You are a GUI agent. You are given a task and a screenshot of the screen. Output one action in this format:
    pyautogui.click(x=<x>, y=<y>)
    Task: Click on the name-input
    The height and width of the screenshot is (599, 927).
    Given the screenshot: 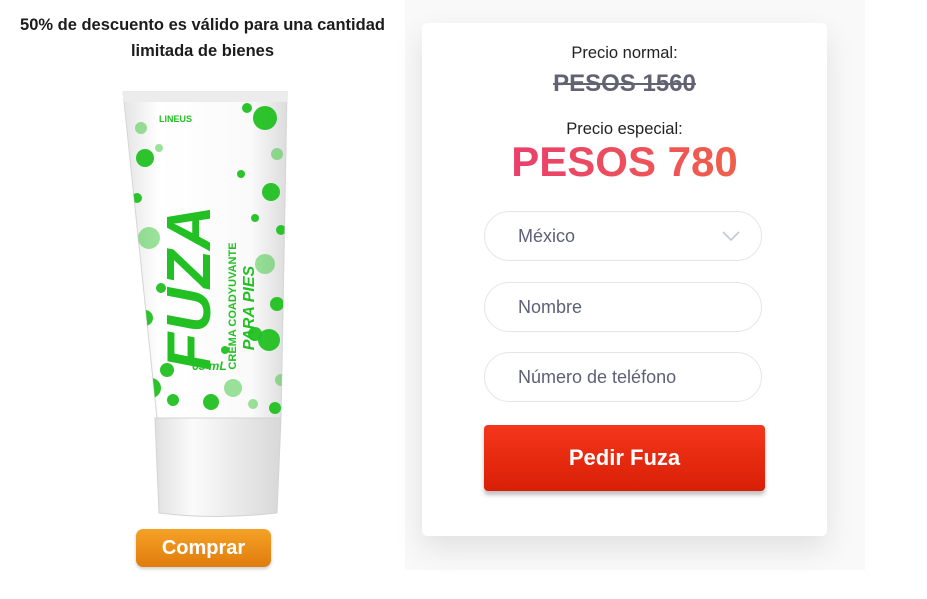 What is the action you would take?
    pyautogui.click(x=623, y=307)
    